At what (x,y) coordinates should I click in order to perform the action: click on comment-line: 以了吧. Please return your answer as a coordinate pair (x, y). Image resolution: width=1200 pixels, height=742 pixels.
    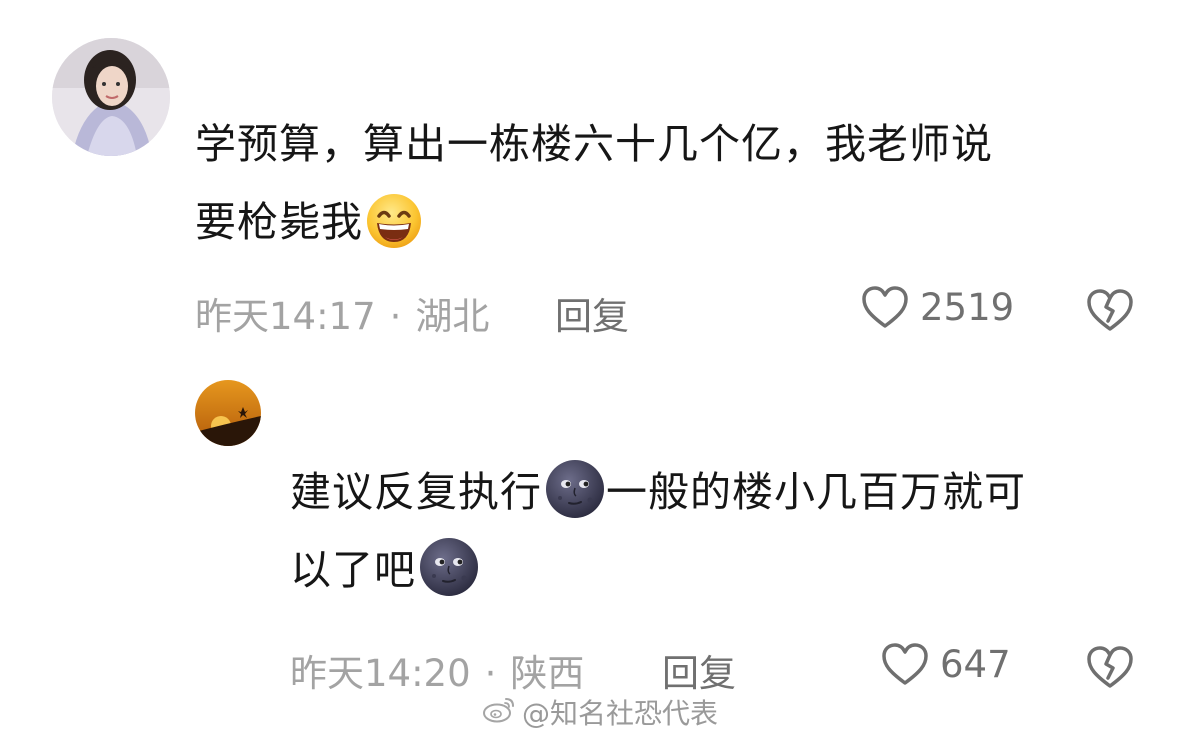
    Looking at the image, I should click on (353, 570).